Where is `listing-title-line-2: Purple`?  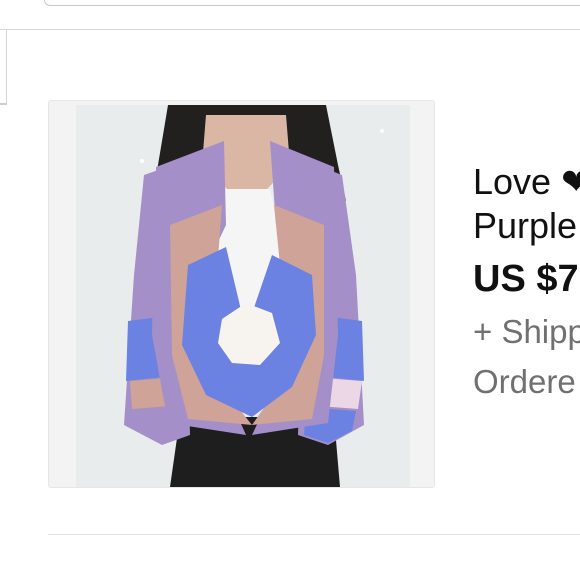
listing-title-line-2: Purple is located at coordinates (526, 226).